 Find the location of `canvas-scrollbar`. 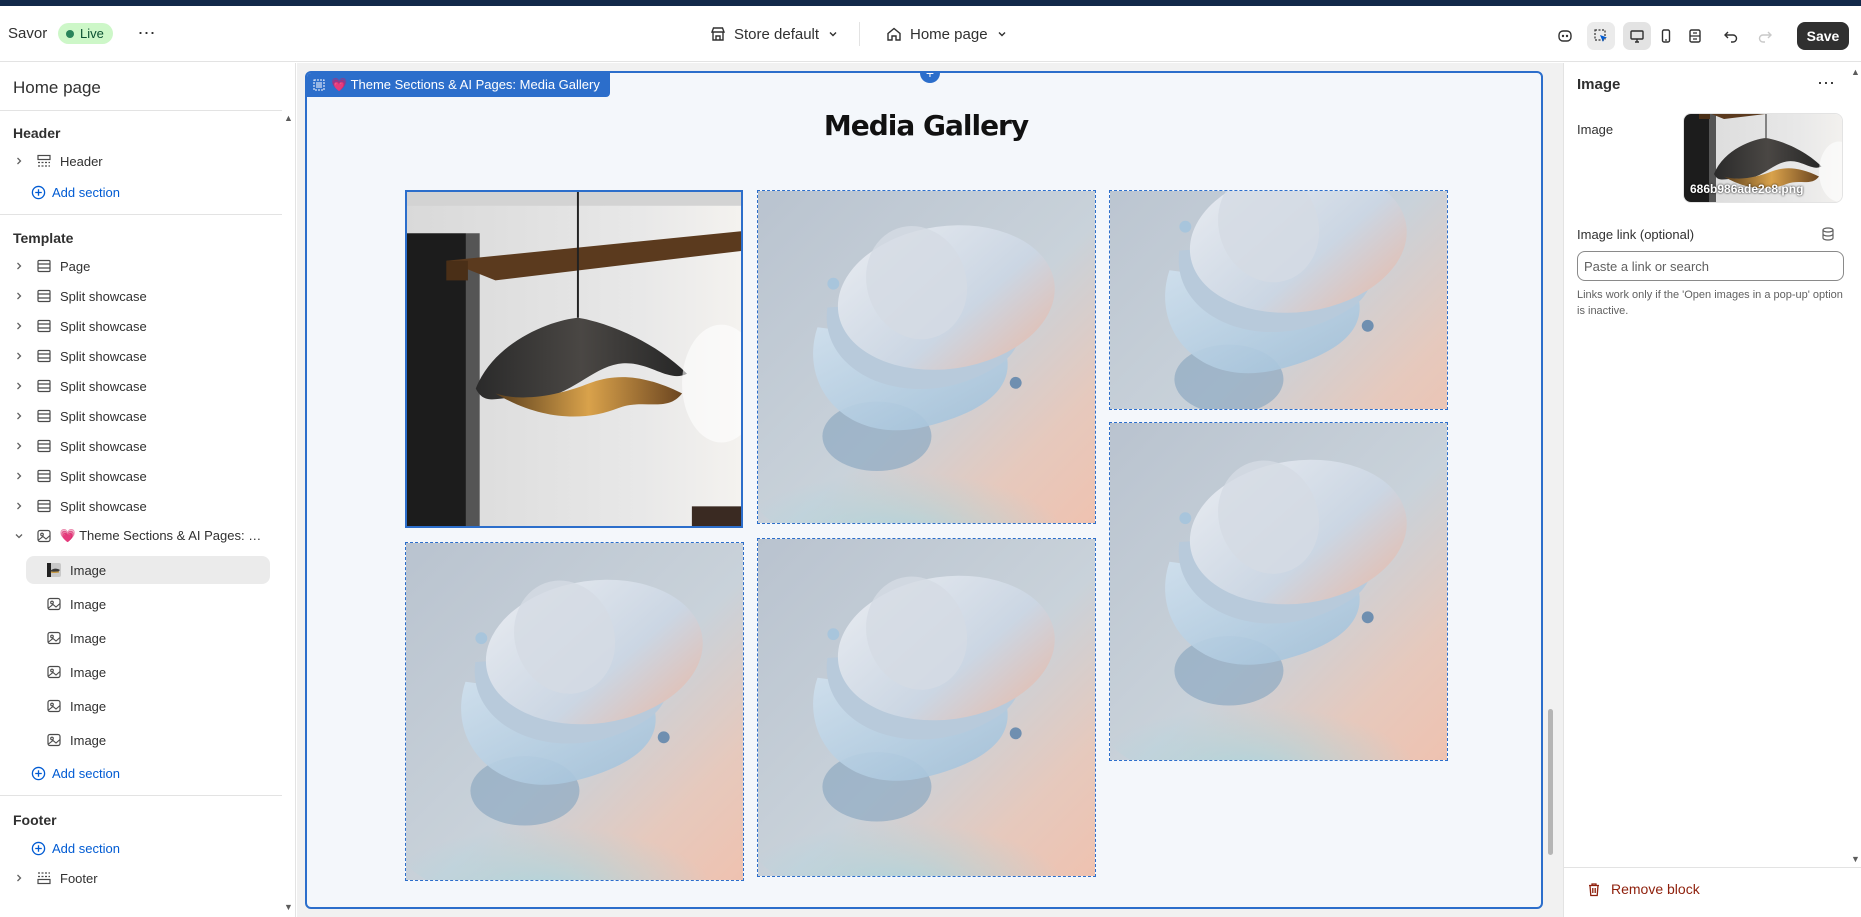

canvas-scrollbar is located at coordinates (1551, 486).